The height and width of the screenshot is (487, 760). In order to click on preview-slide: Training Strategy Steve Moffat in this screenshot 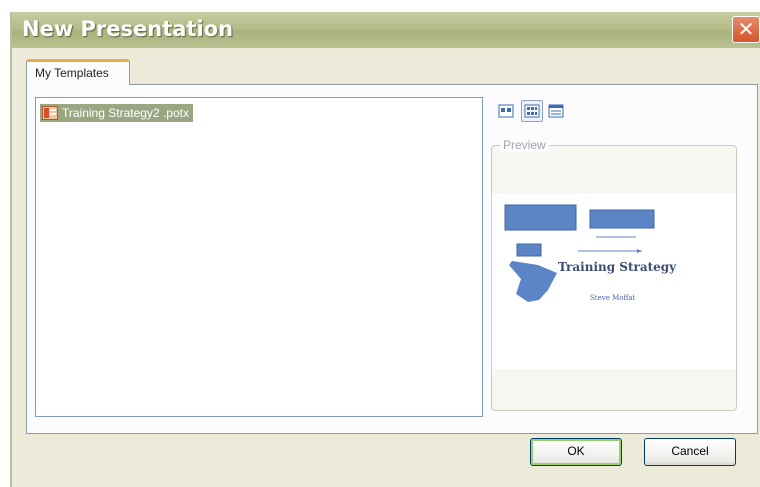, I will do `click(614, 281)`.